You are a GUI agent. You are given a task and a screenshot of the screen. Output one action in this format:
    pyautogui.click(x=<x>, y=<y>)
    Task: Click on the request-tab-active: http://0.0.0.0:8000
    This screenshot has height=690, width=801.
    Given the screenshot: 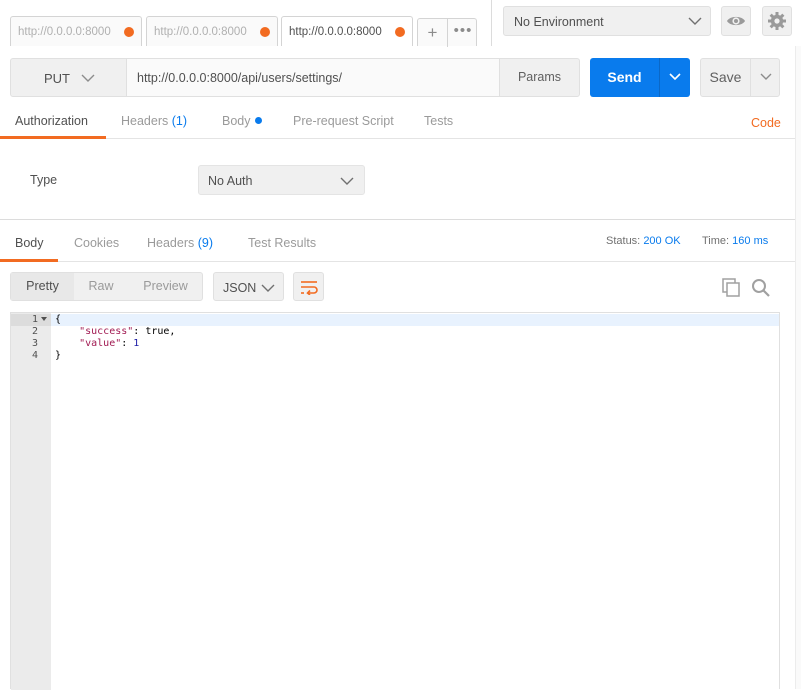 What is the action you would take?
    pyautogui.click(x=347, y=31)
    